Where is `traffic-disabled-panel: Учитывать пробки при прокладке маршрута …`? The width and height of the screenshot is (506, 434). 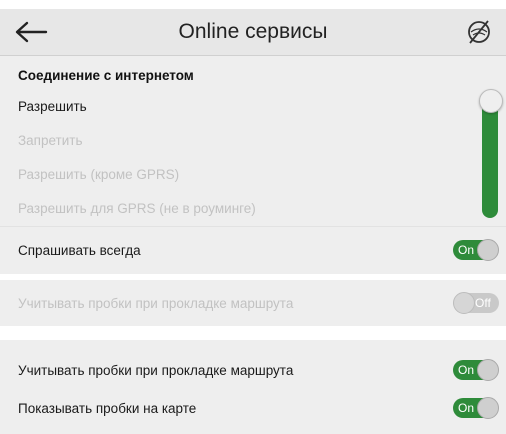 traffic-disabled-panel: Учитывать пробки при прокладке маршрута … is located at coordinates (253, 303).